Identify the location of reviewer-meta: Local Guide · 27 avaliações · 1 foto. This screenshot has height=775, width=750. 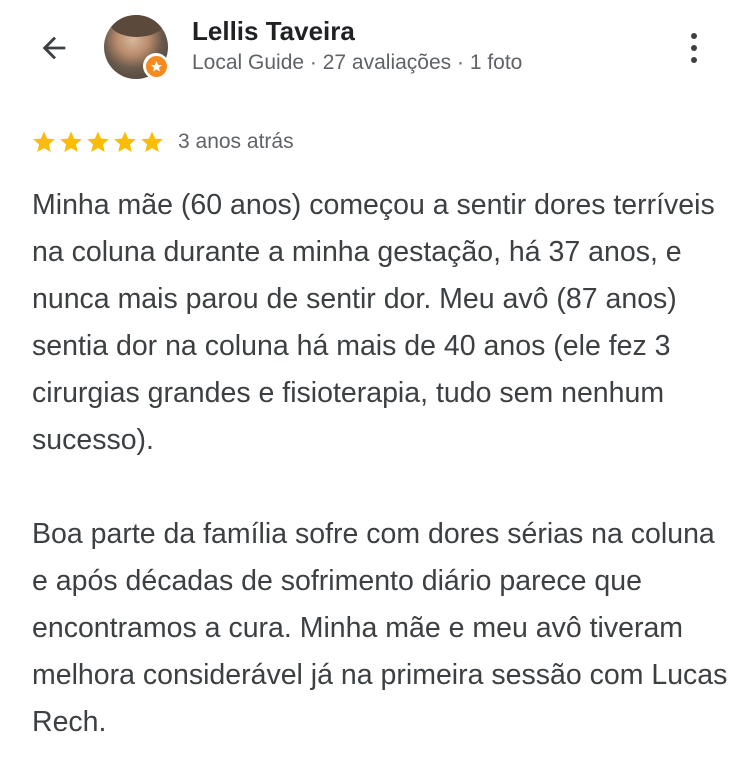
(357, 62).